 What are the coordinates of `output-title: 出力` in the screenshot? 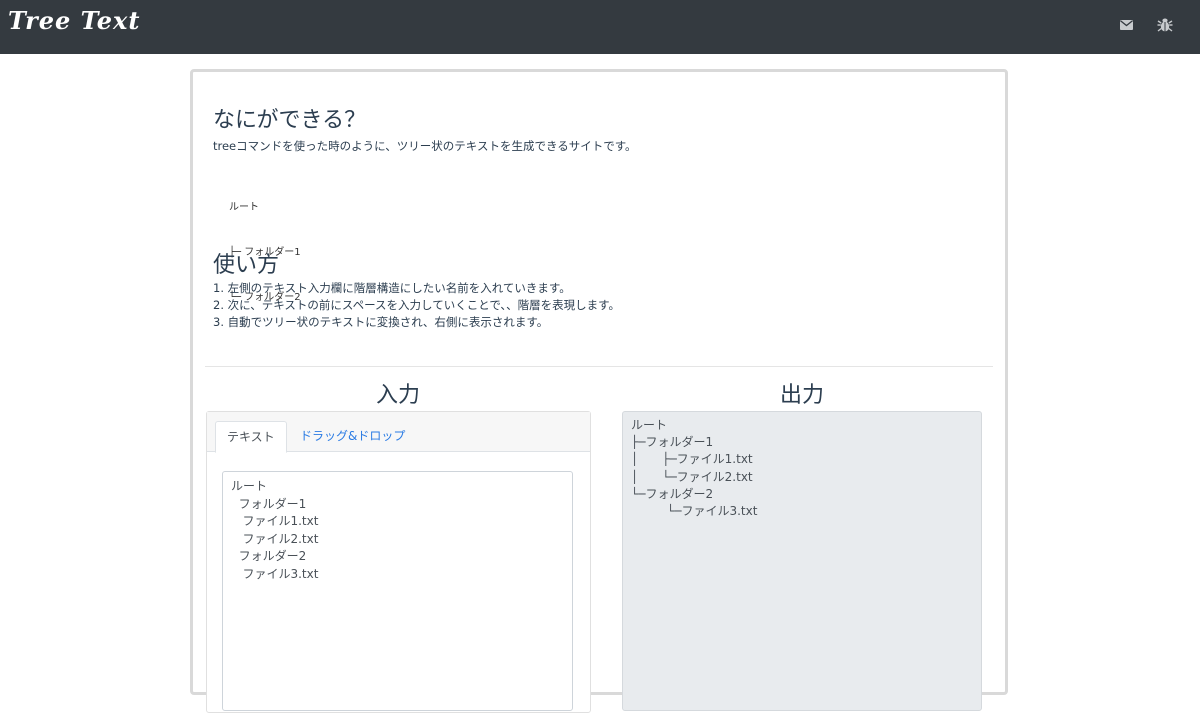 It's located at (802, 395).